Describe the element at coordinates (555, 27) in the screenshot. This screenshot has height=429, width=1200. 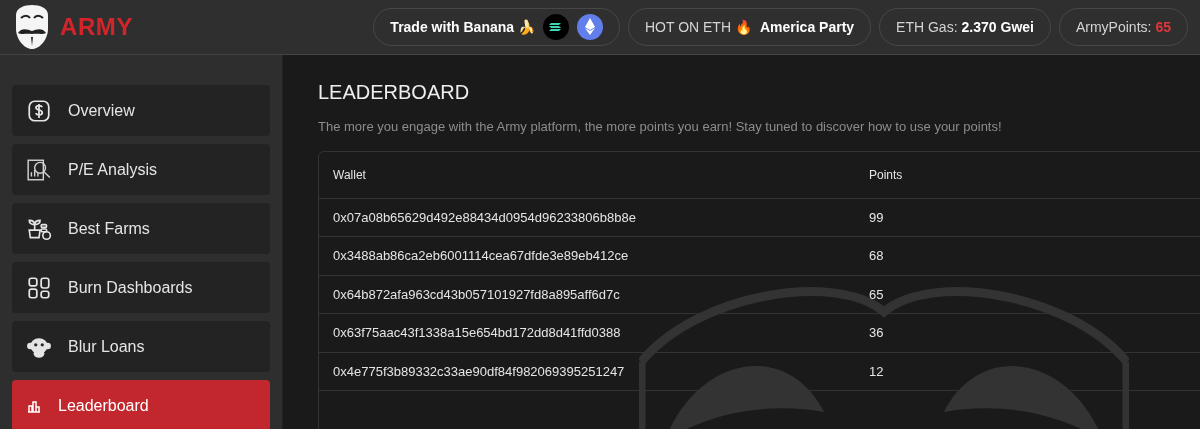
I see `solana-icon` at that location.